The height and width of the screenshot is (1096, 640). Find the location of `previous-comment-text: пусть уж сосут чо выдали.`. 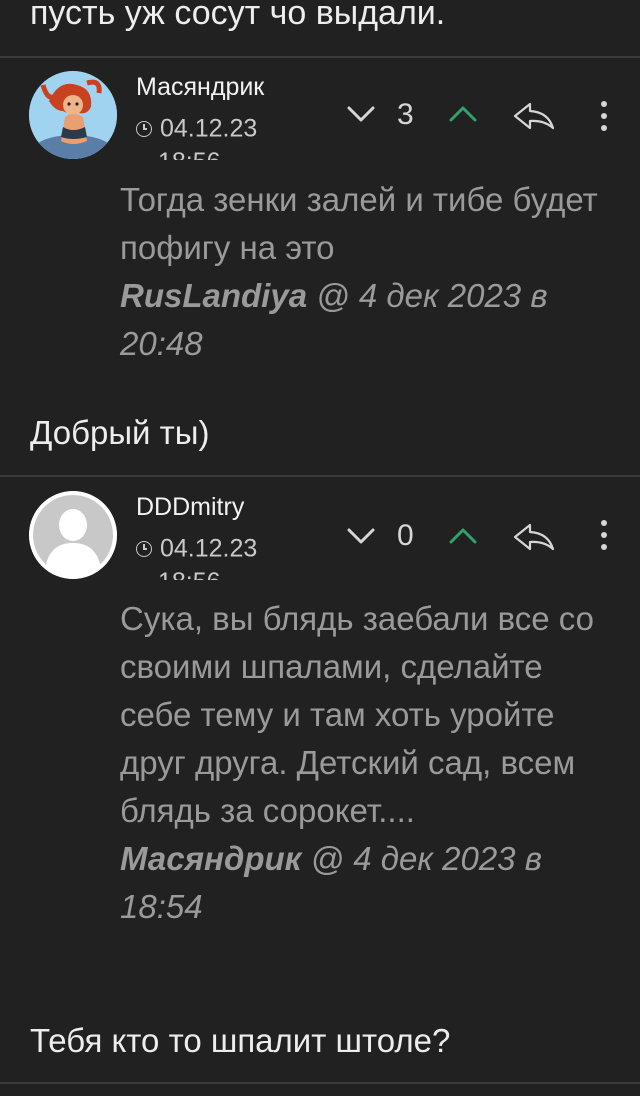

previous-comment-text: пусть уж сосут чо выдали. is located at coordinates (238, 16).